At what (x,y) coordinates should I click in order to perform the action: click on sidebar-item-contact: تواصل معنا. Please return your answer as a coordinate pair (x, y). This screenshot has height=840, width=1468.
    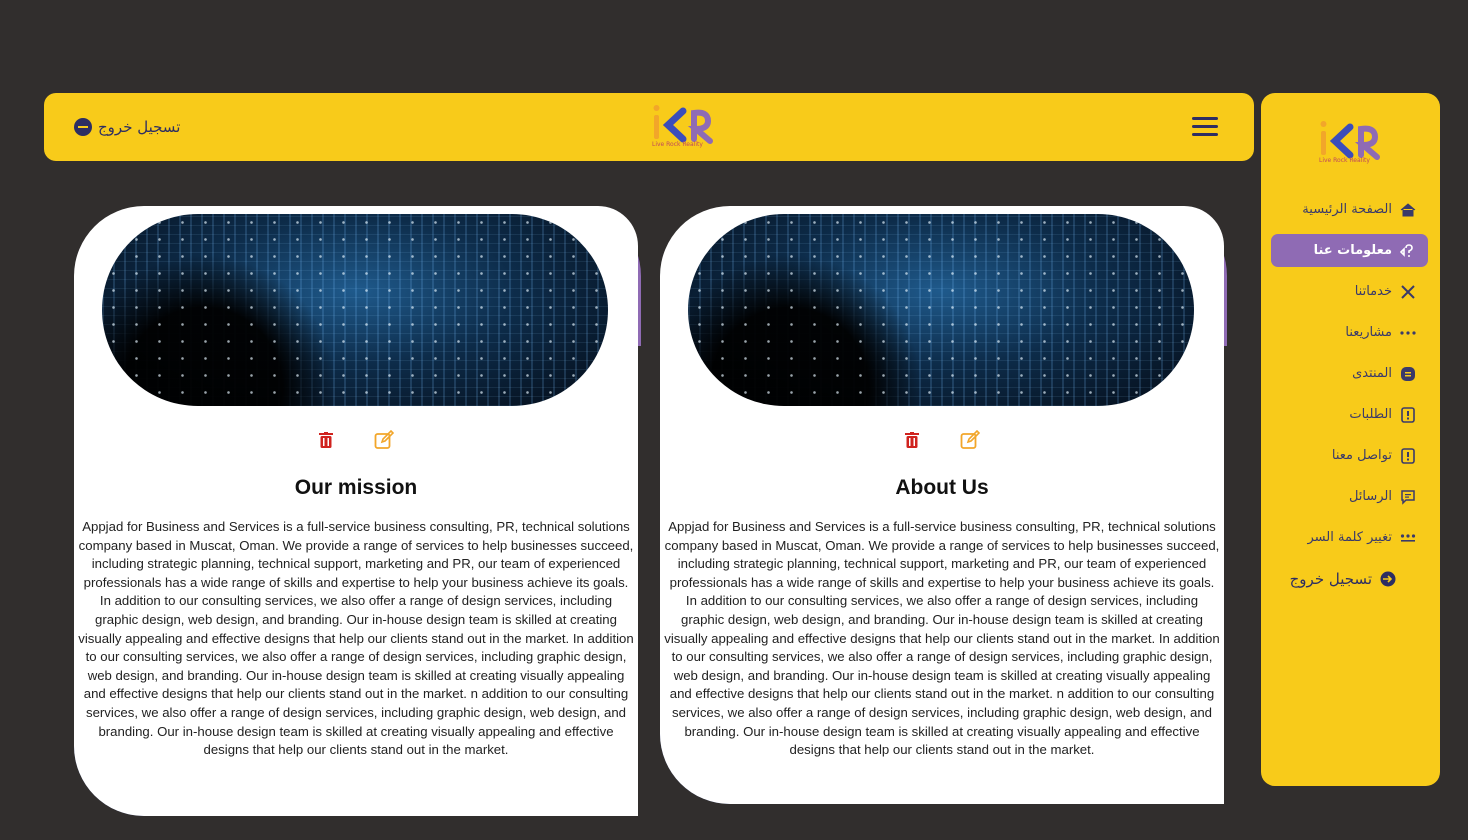
    Looking at the image, I should click on (1349, 455).